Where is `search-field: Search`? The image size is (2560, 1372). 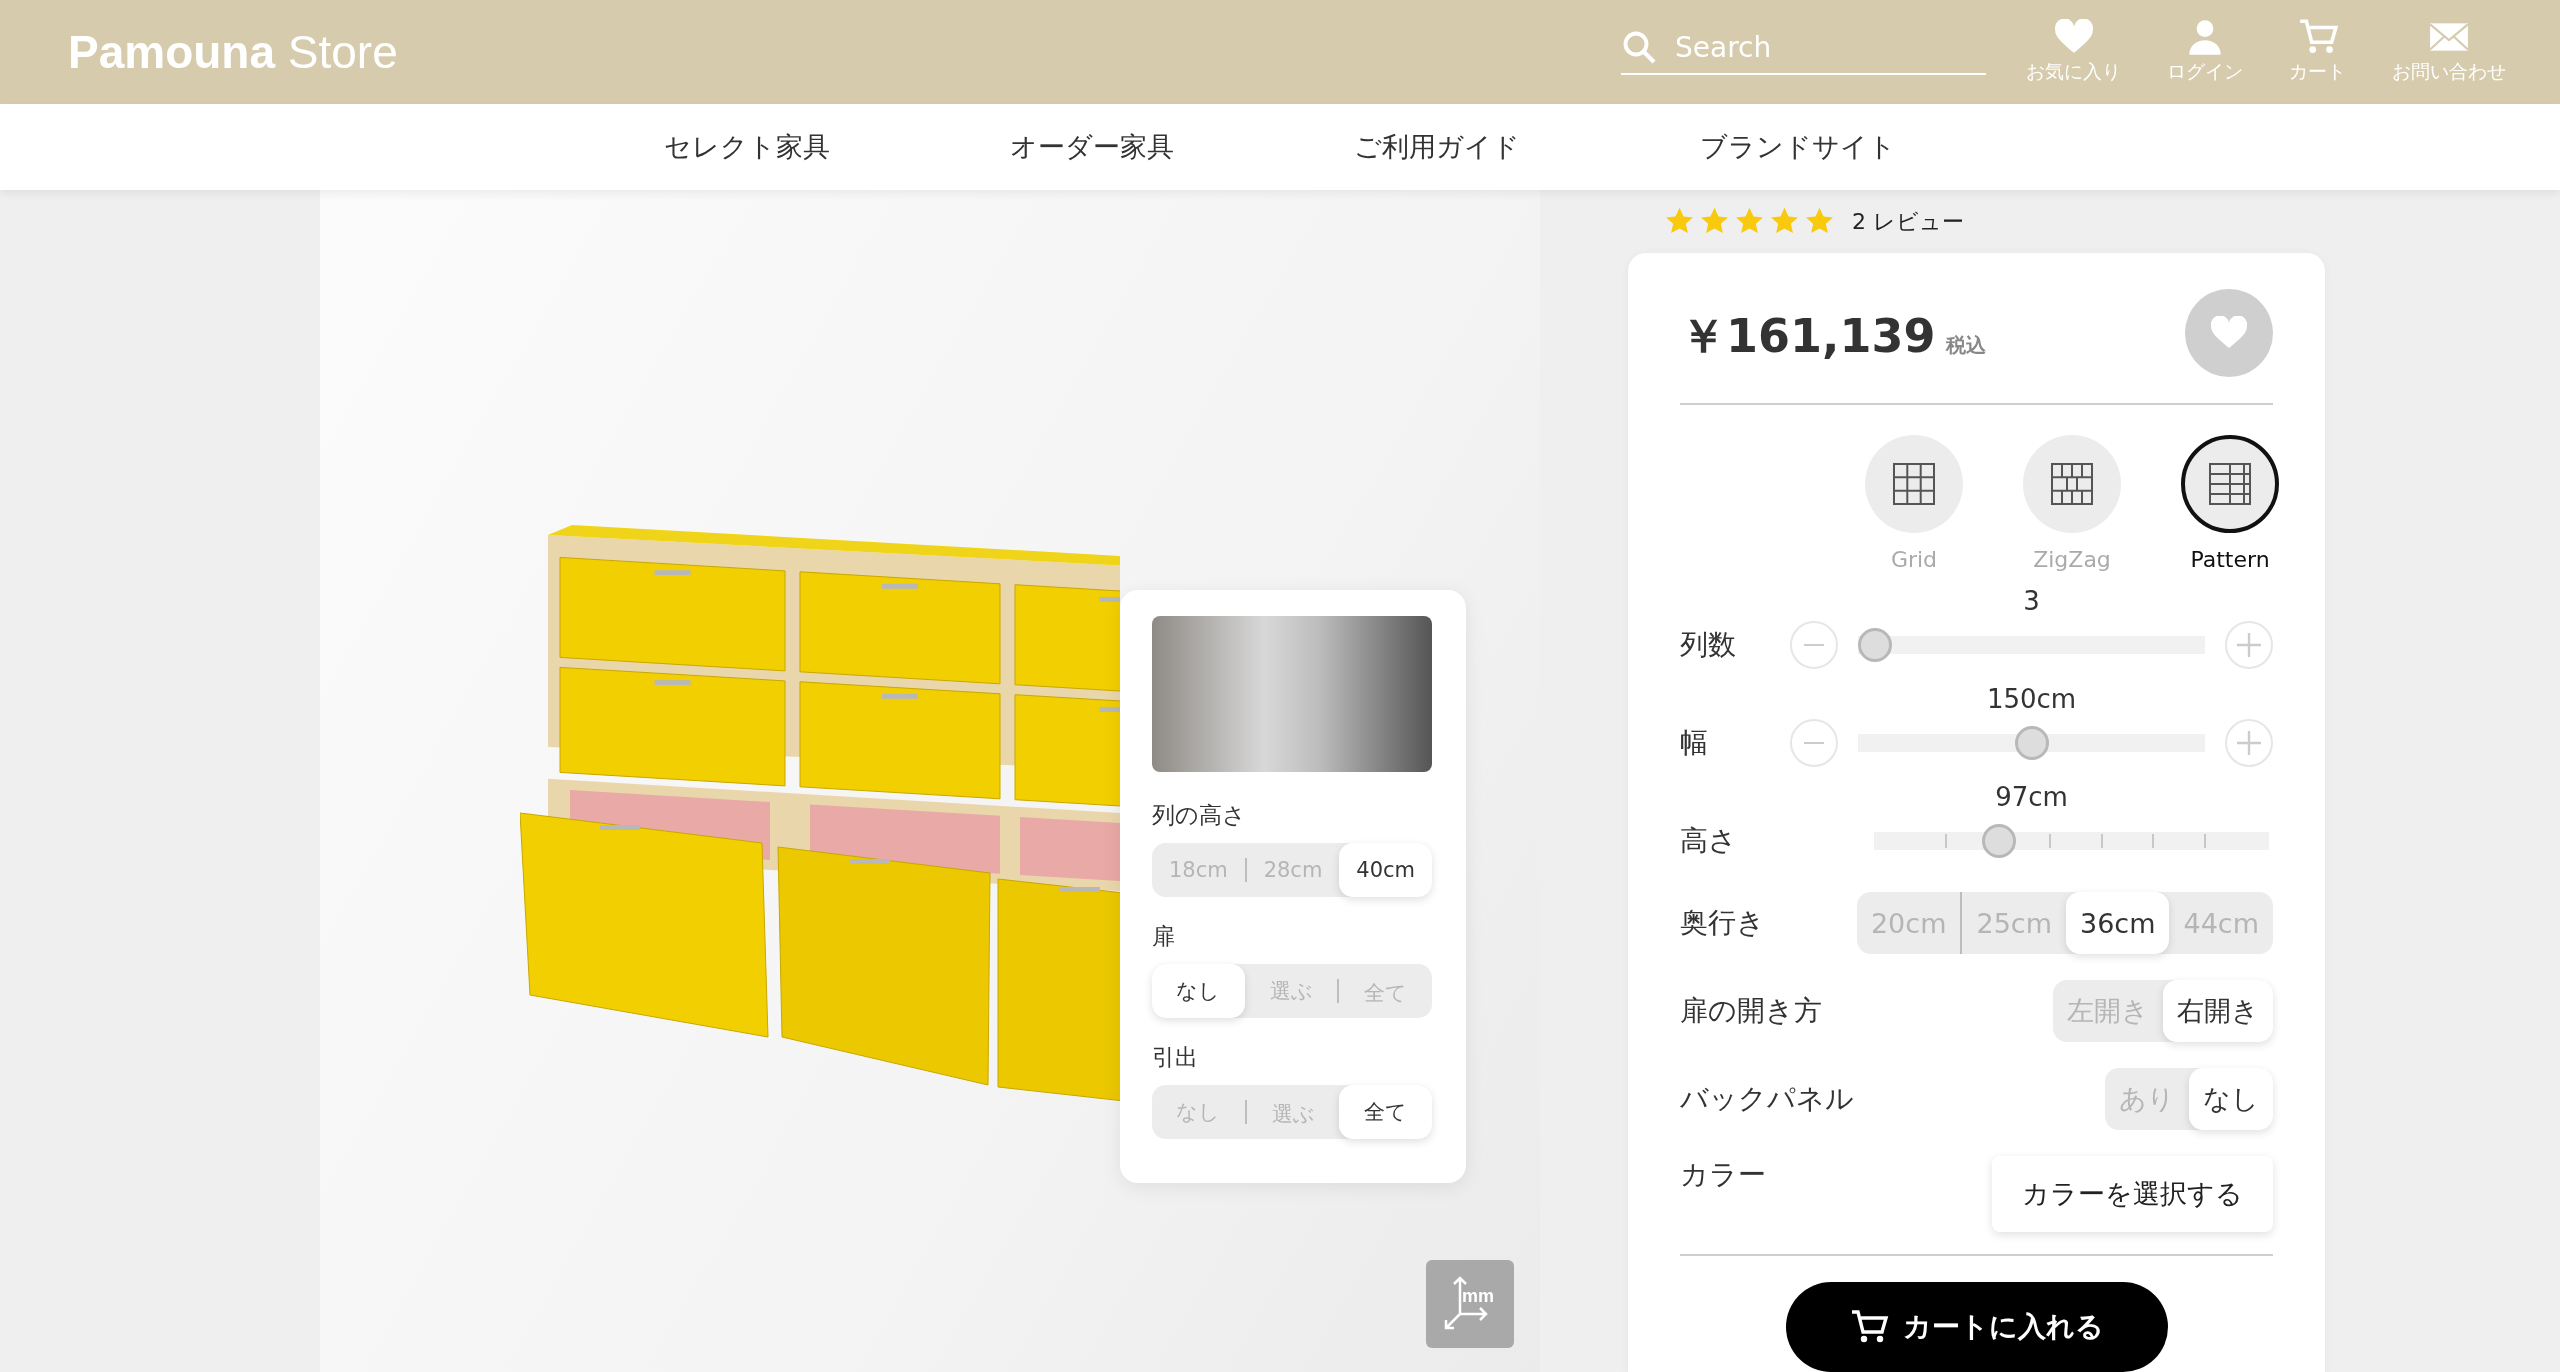 search-field: Search is located at coordinates (1815, 47).